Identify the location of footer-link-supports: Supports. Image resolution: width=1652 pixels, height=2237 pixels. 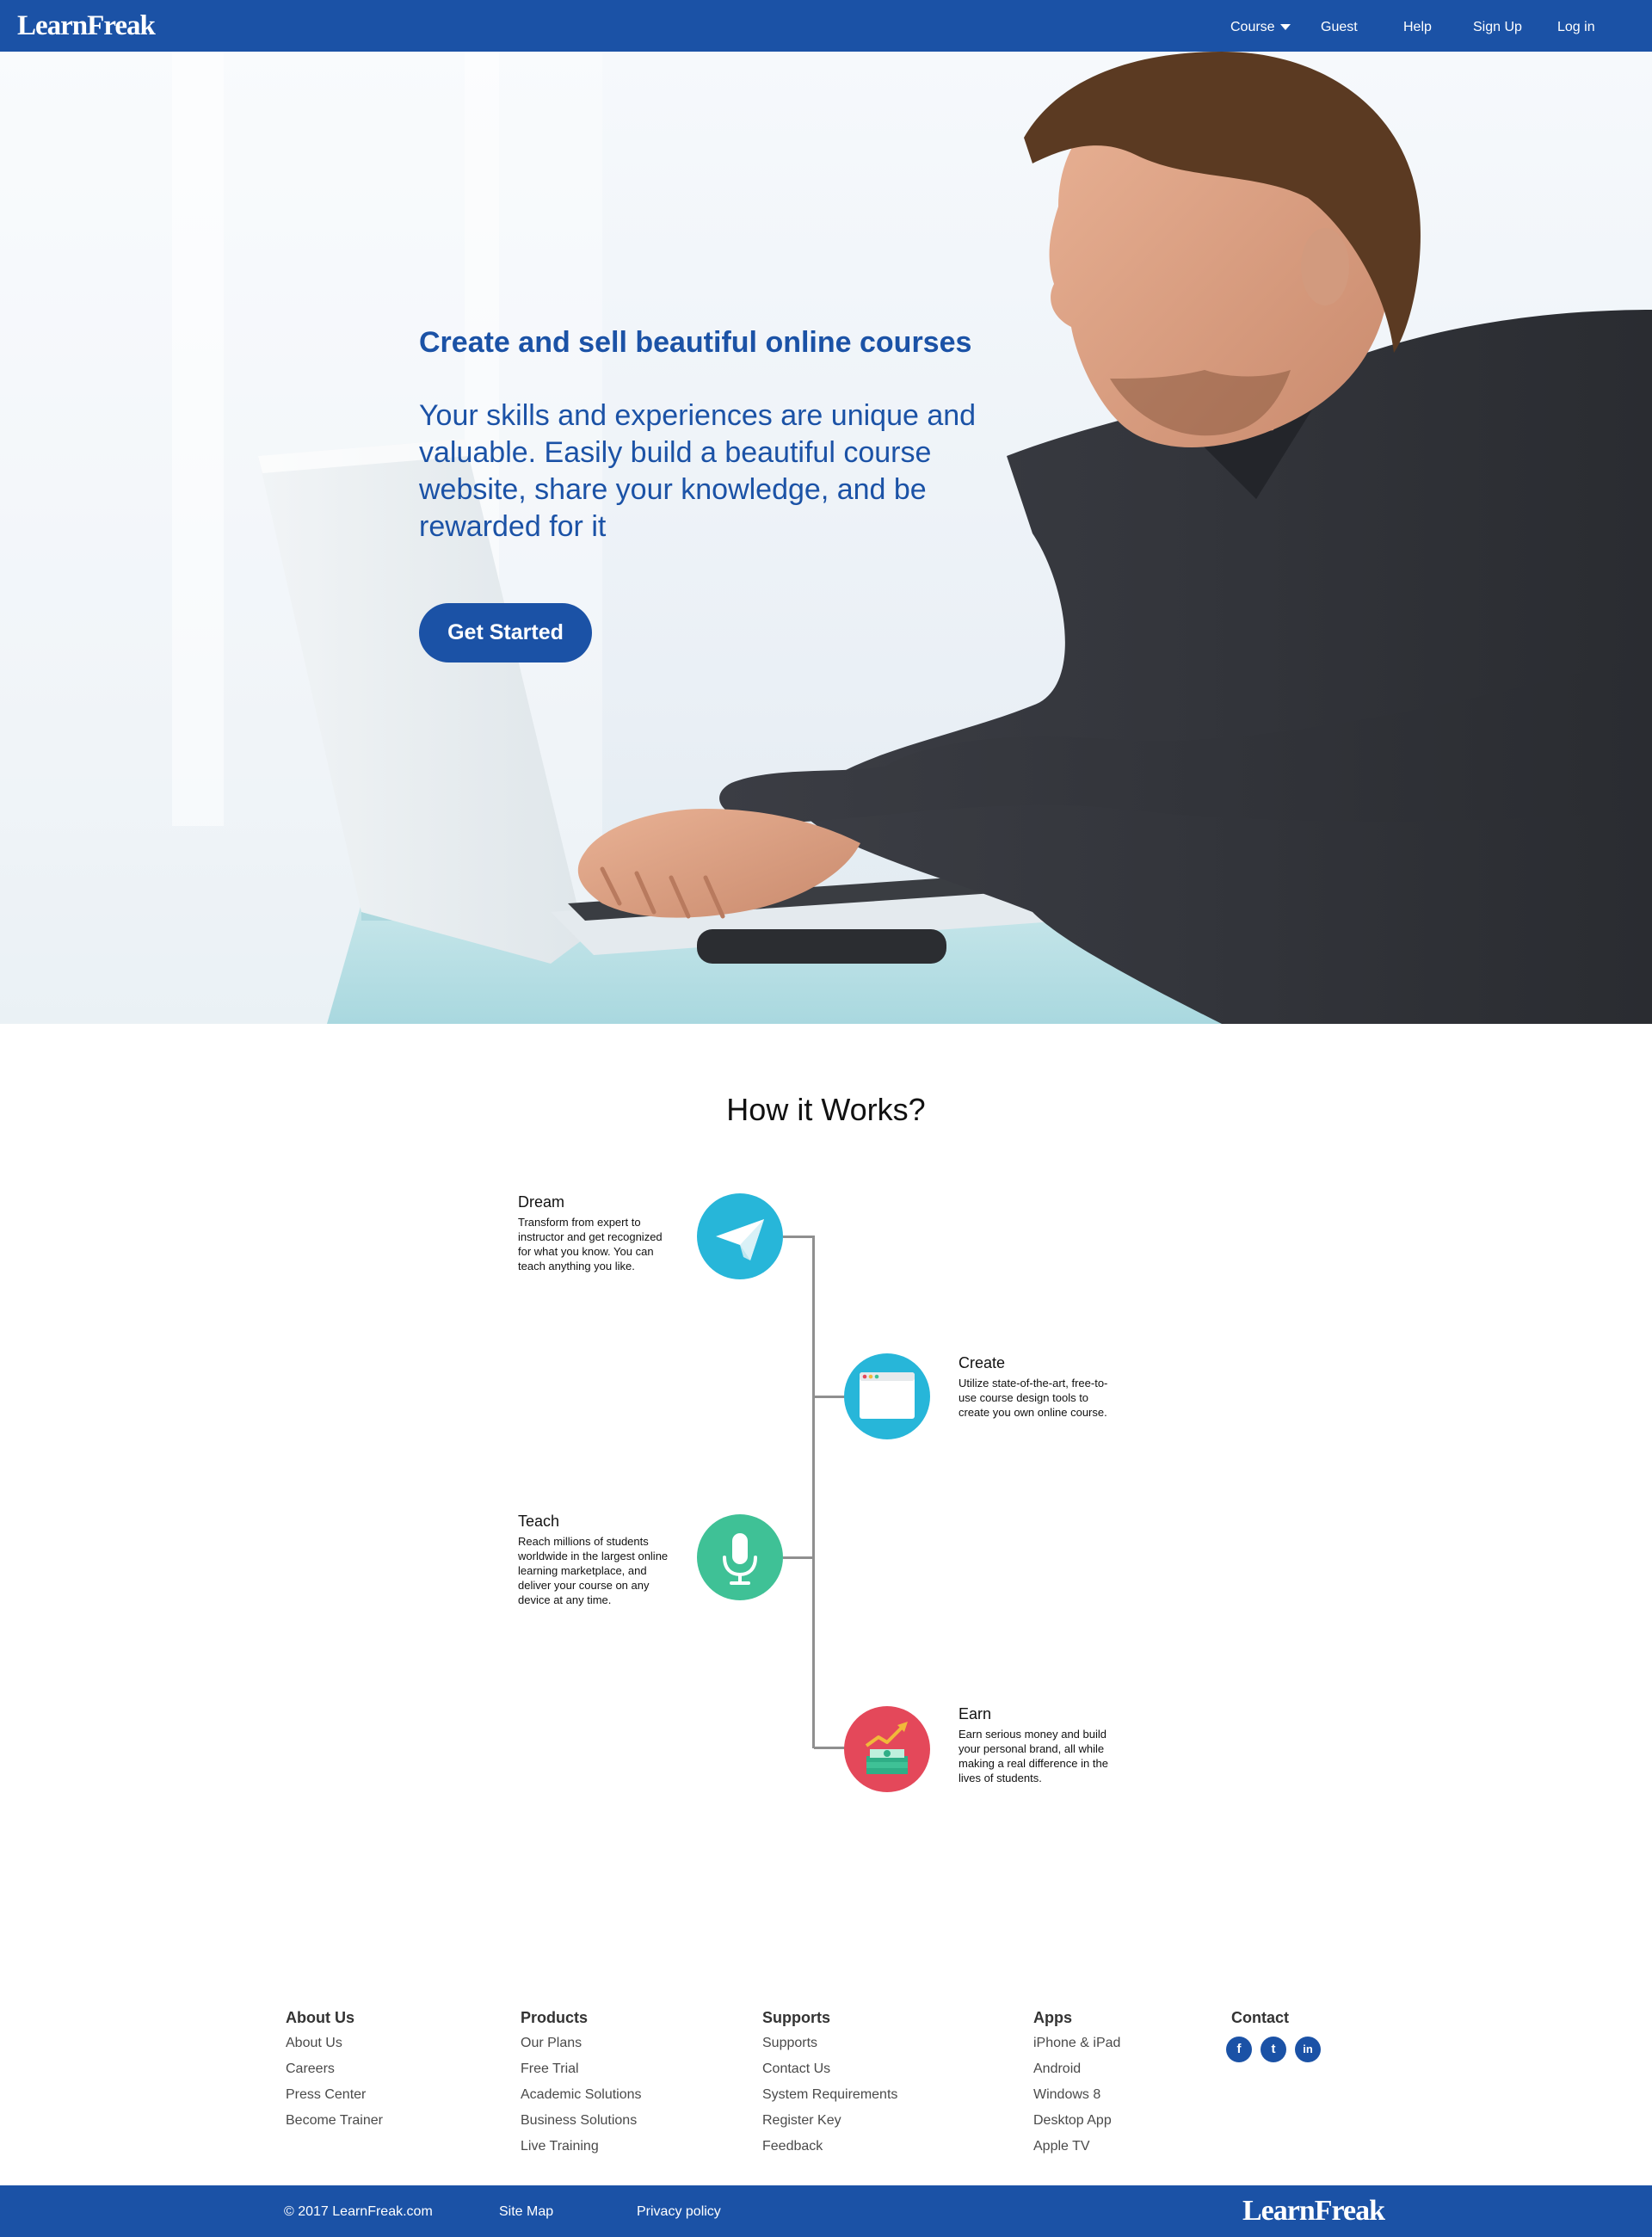
(789, 2044).